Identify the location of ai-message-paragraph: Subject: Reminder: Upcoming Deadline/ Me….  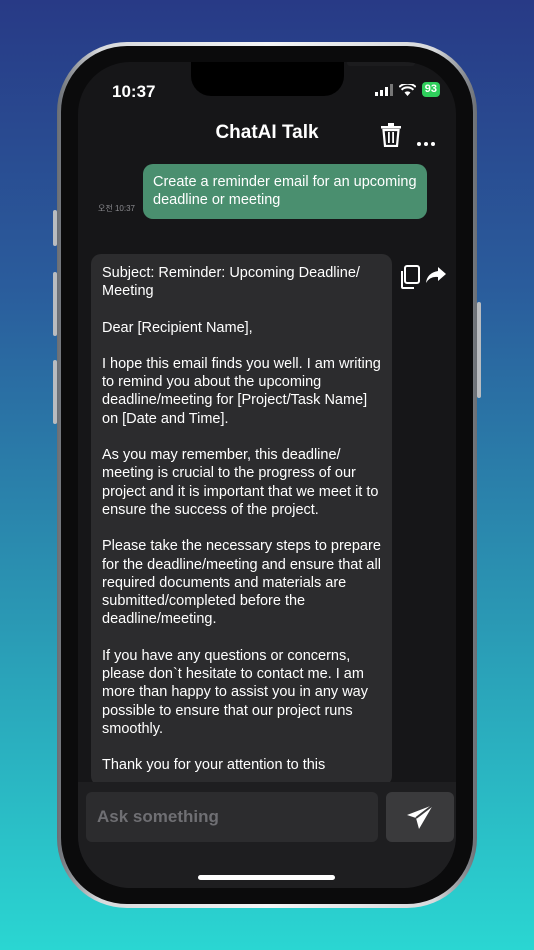
(231, 282).